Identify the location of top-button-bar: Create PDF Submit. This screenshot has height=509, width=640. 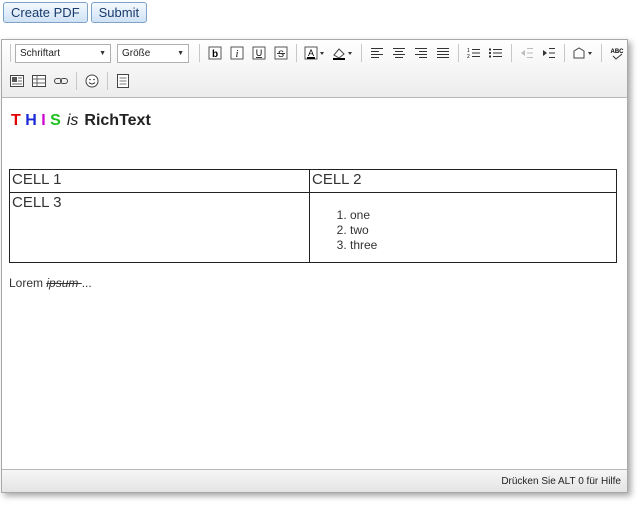
(75, 12).